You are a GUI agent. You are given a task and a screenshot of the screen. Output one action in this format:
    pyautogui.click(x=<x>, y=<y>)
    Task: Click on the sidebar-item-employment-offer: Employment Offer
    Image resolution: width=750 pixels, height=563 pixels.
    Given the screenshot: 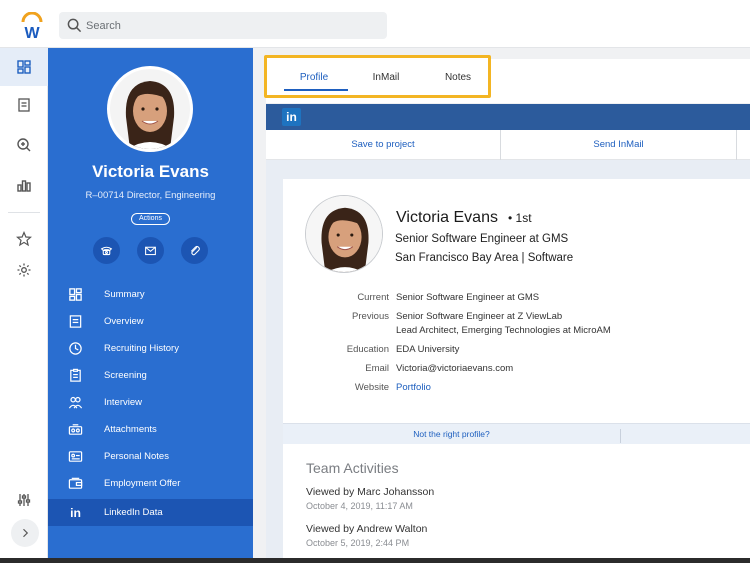 What is the action you would take?
    pyautogui.click(x=150, y=483)
    